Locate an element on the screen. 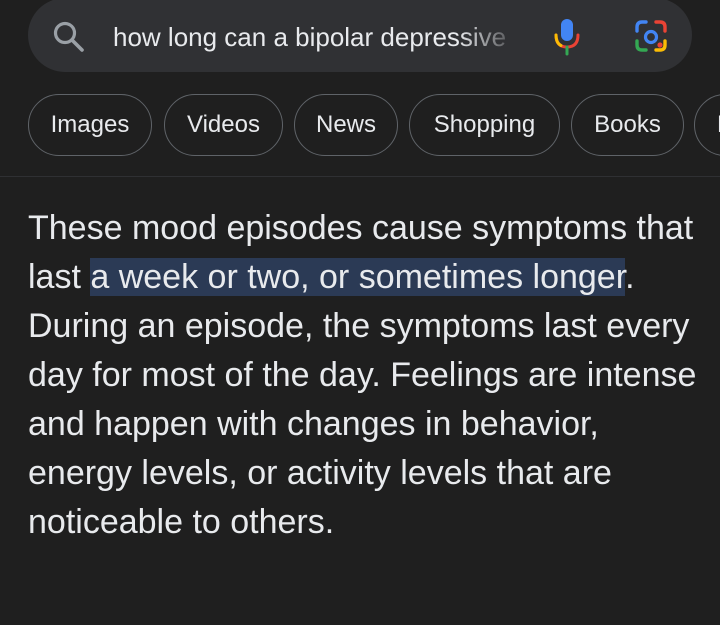 The height and width of the screenshot is (625, 720). search-input: how long can a bipolar depressive is located at coordinates (318, 37).